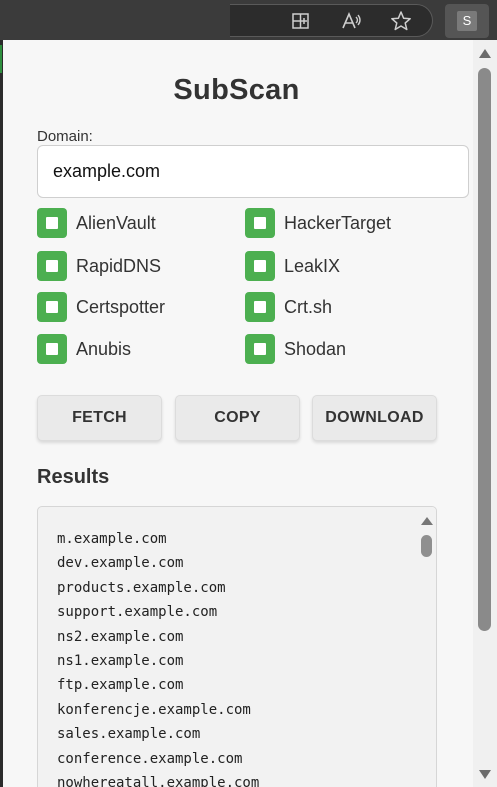 Image resolution: width=497 pixels, height=787 pixels. I want to click on result-item: konferencje.example.com, so click(154, 709).